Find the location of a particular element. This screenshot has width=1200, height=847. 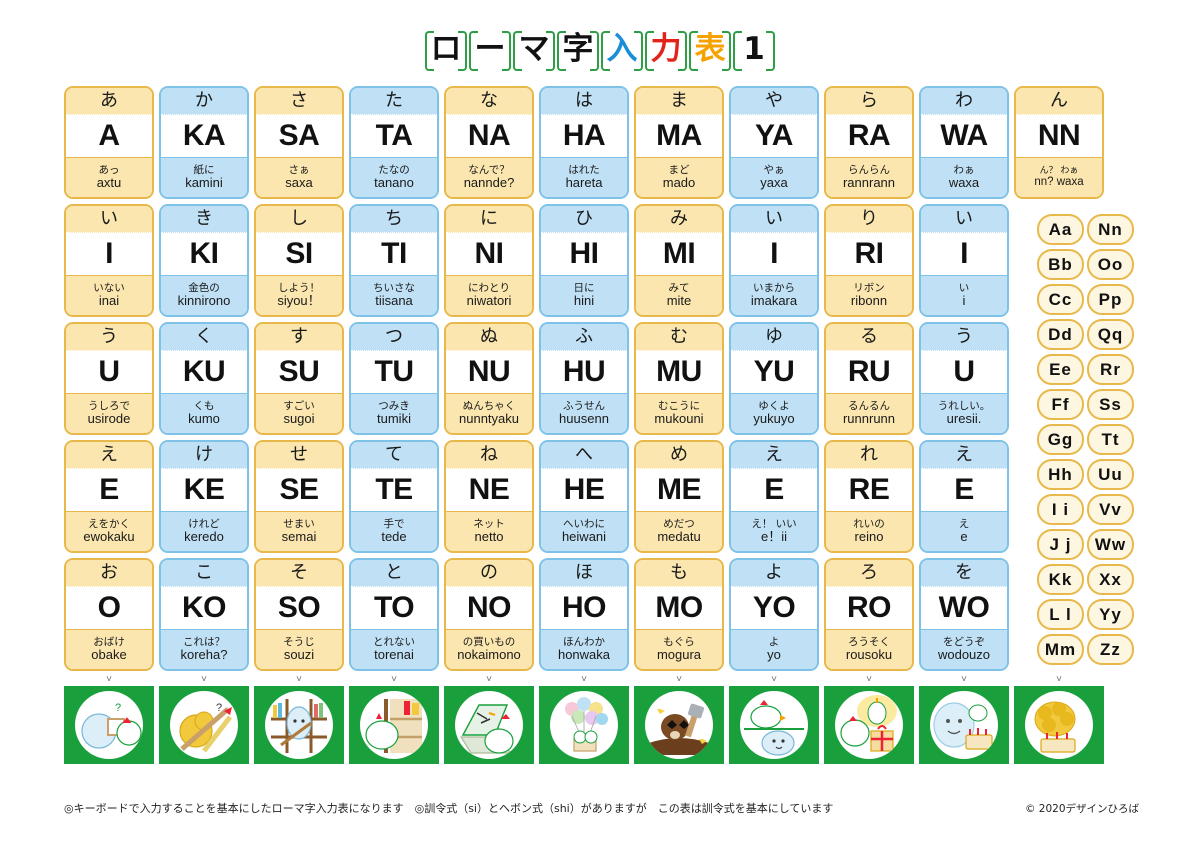

kana-cell-i: い I いまから imakara is located at coordinates (774, 260).